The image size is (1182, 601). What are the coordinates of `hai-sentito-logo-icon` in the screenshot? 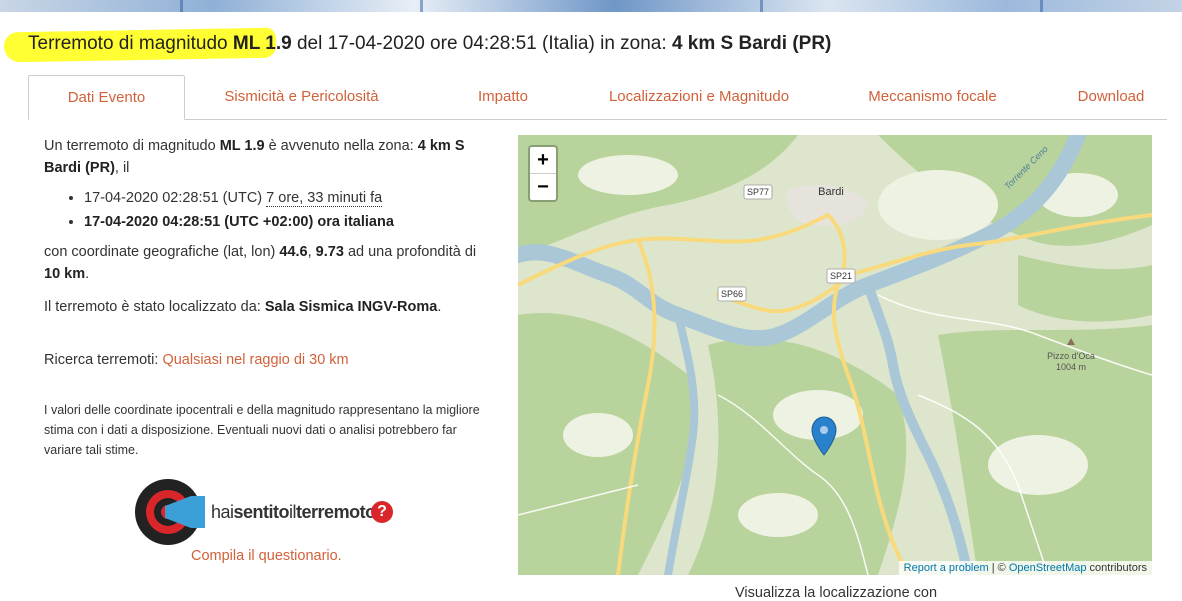 It's located at (170, 512).